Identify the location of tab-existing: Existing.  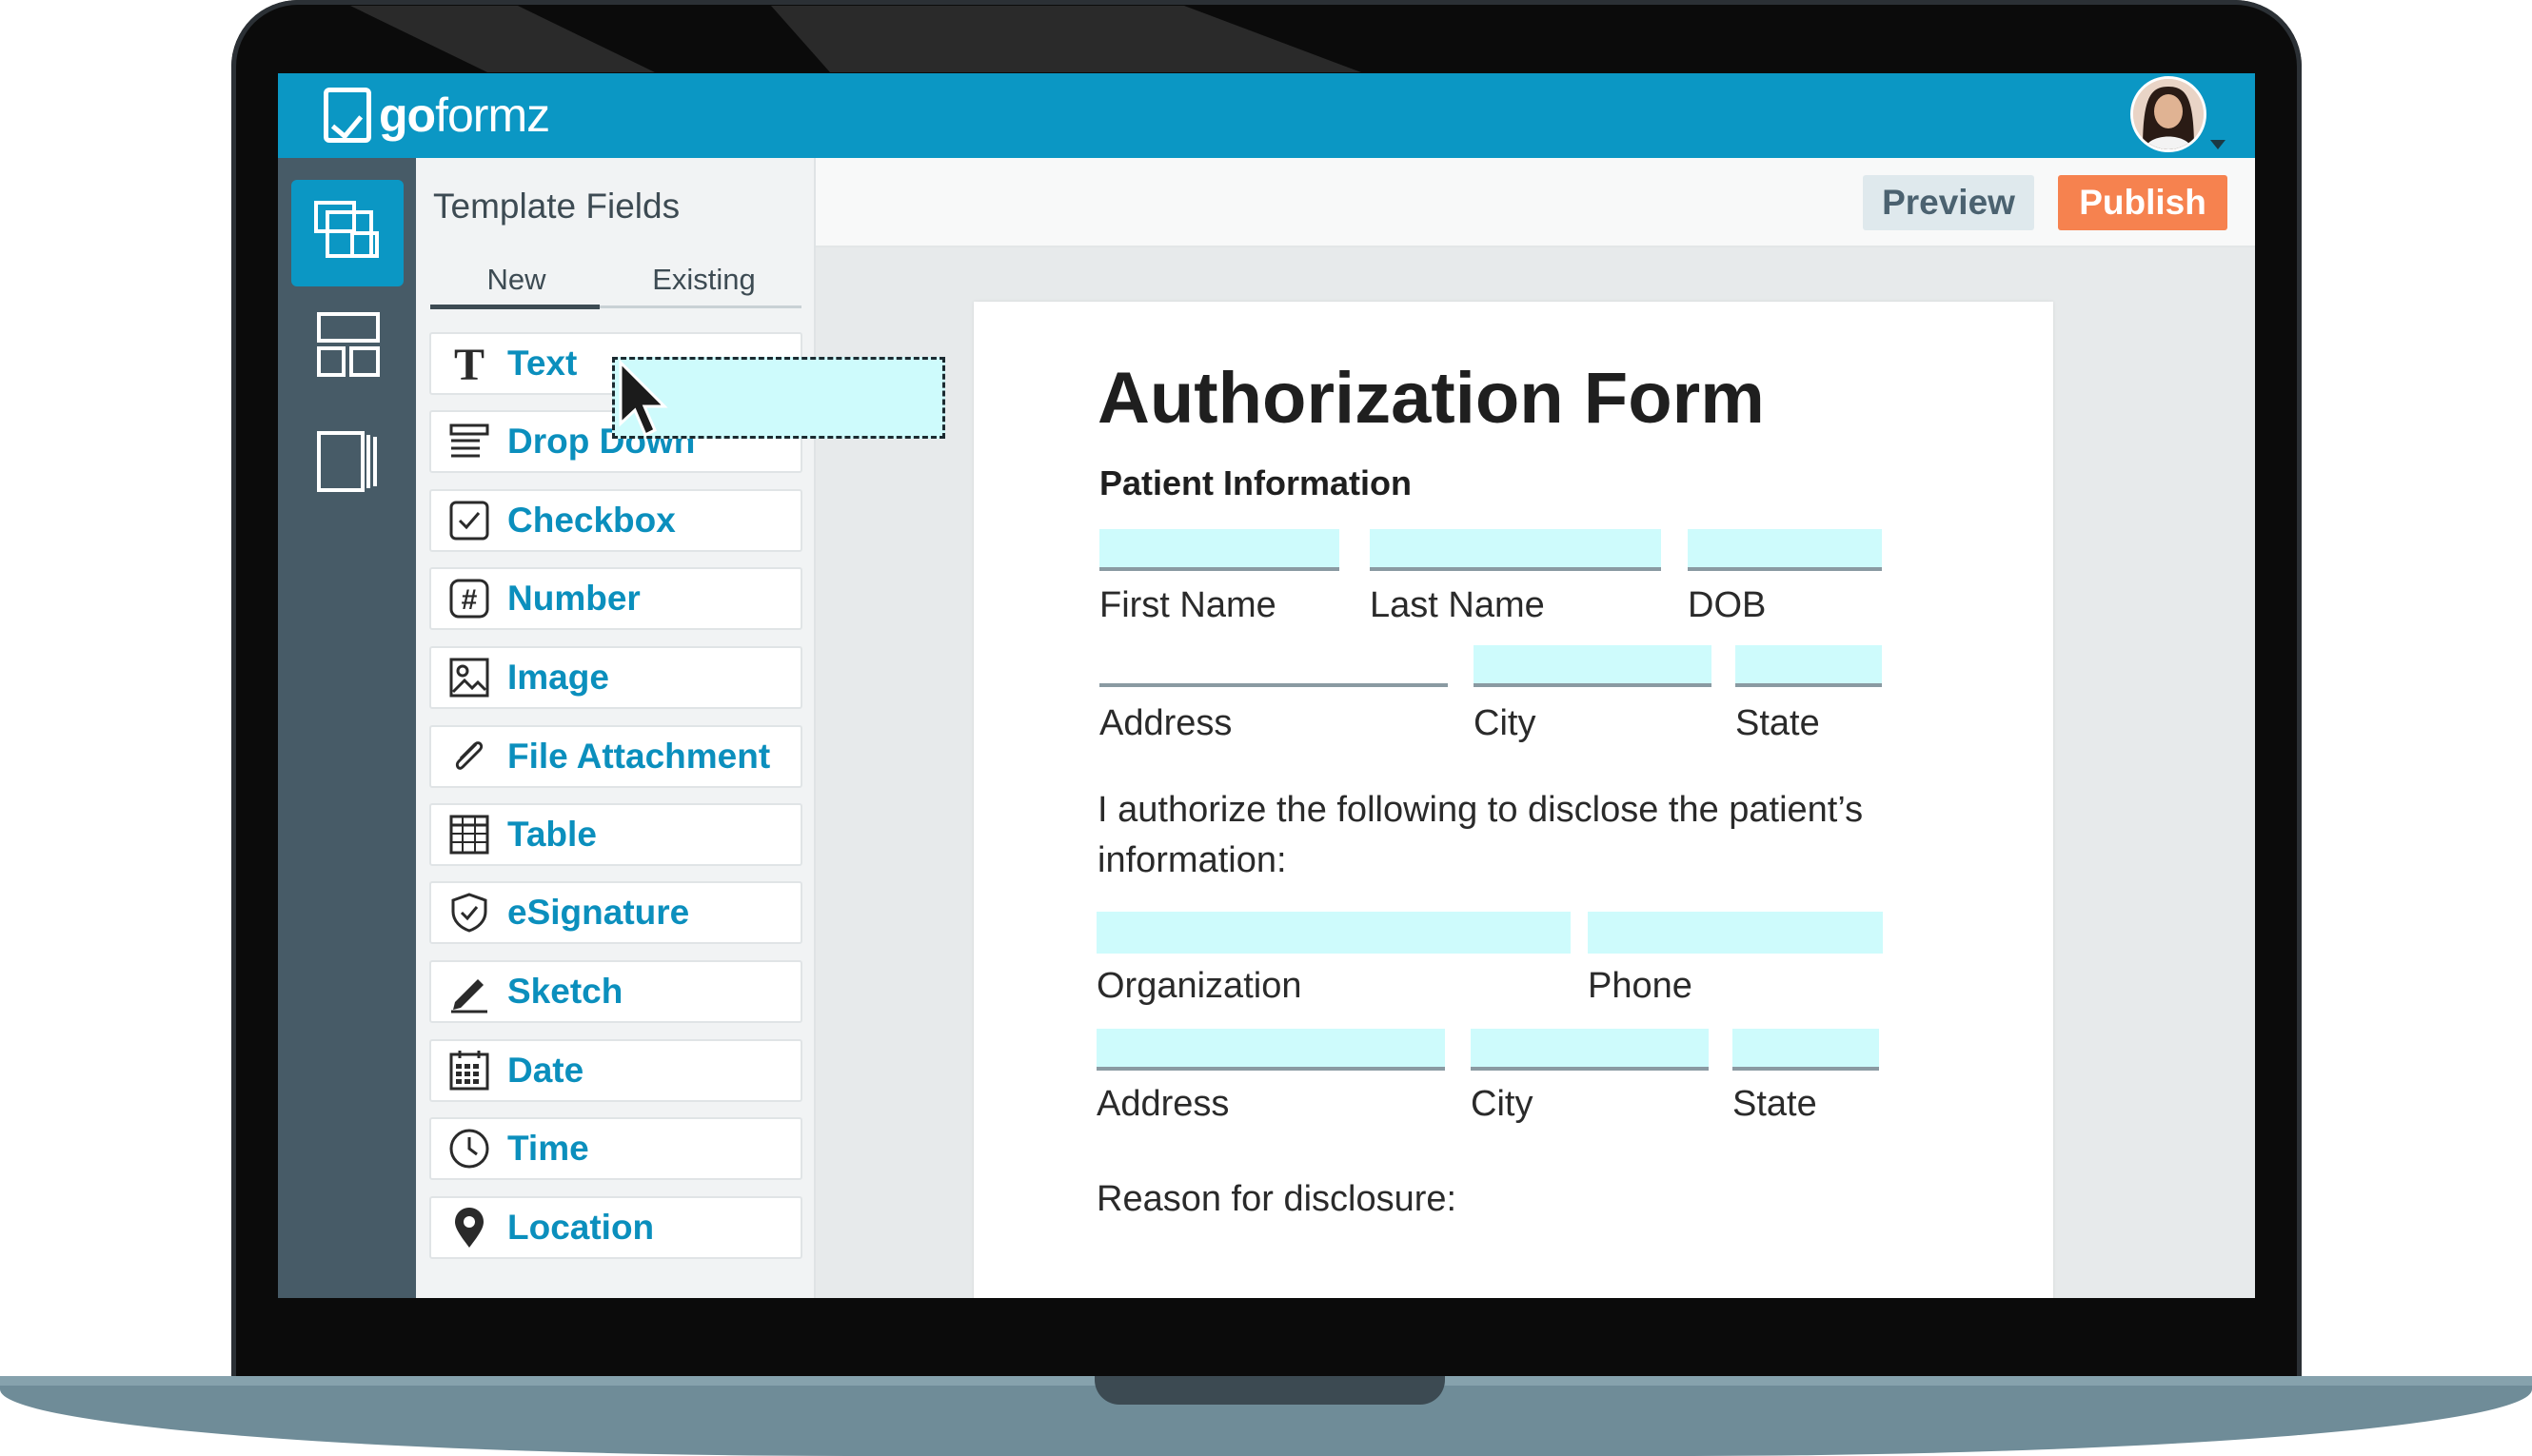
(704, 280).